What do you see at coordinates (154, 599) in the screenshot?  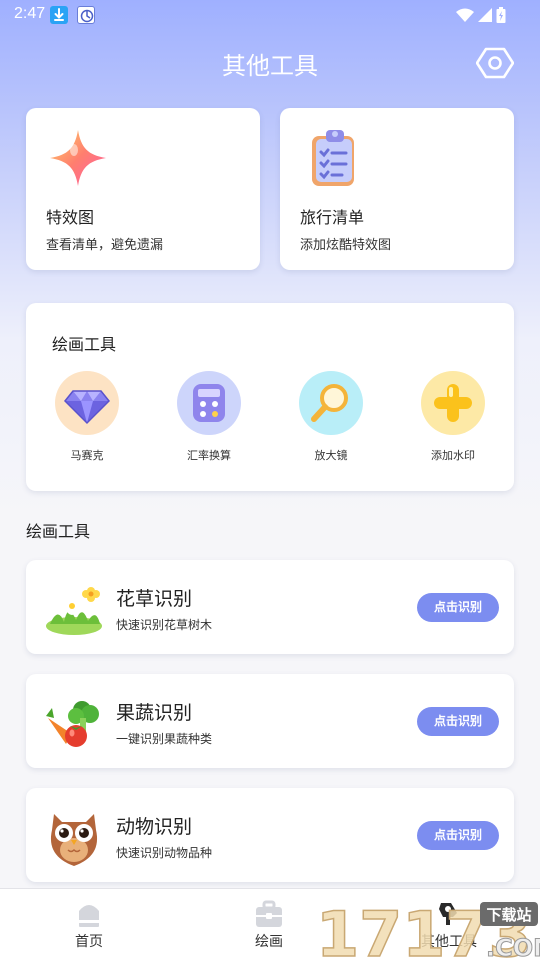 I see `recognition-title: 花草识别` at bounding box center [154, 599].